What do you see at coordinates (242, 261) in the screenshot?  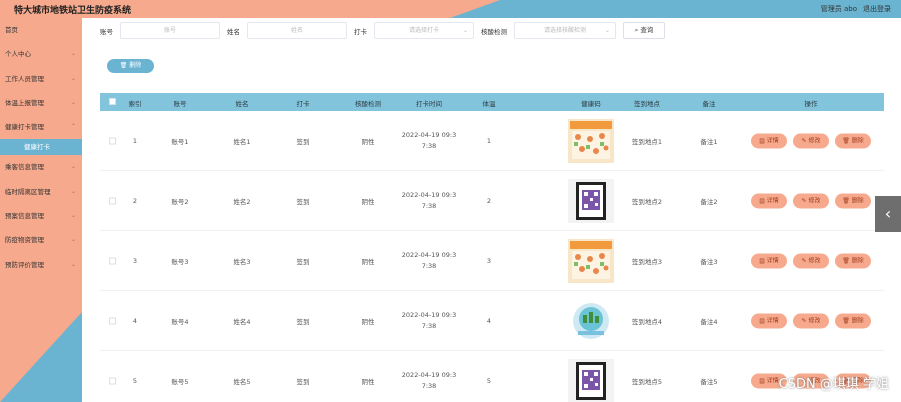 I see `name-cell: 姓名3` at bounding box center [242, 261].